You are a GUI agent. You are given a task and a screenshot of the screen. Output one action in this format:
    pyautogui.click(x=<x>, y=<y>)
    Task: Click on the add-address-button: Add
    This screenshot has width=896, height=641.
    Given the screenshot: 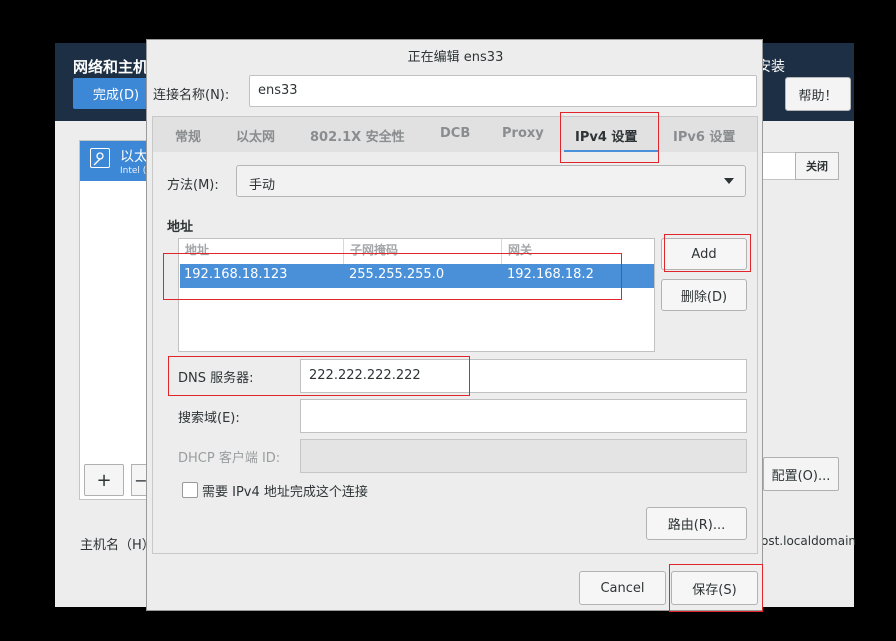 What is the action you would take?
    pyautogui.click(x=704, y=254)
    